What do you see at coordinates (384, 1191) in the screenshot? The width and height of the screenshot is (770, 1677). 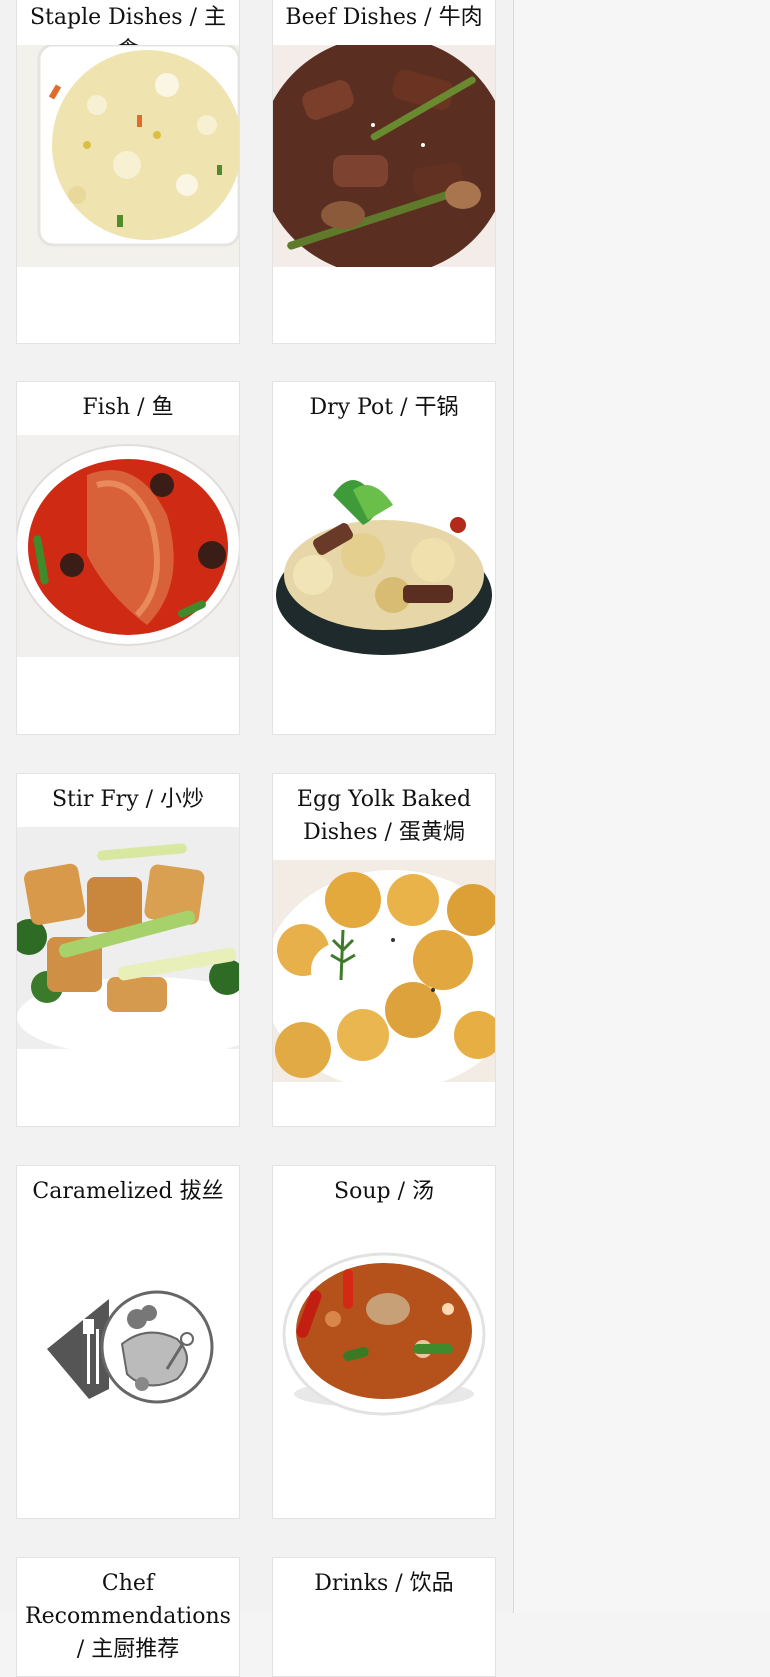 I see `category-title: Soup / 汤` at bounding box center [384, 1191].